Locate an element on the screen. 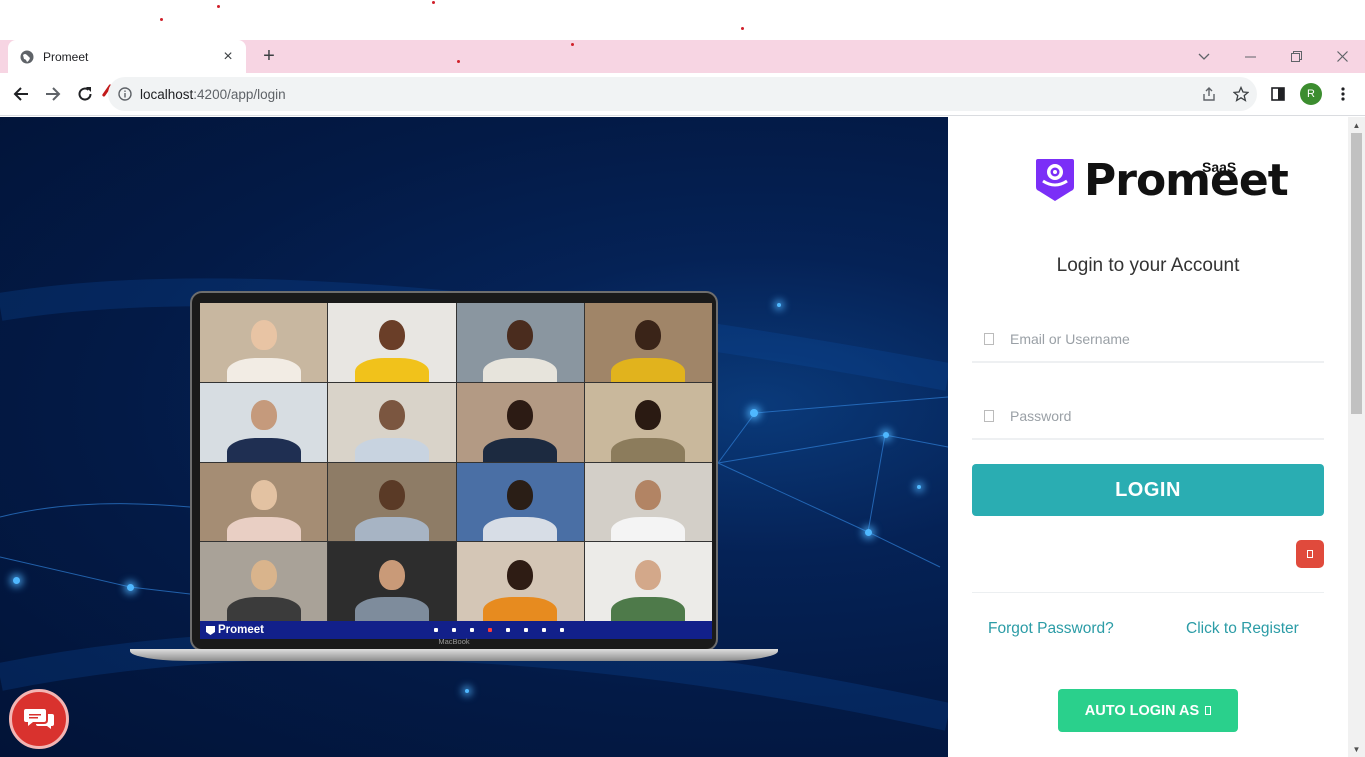 The height and width of the screenshot is (757, 1365). dropdown-icon is located at coordinates (1208, 711).